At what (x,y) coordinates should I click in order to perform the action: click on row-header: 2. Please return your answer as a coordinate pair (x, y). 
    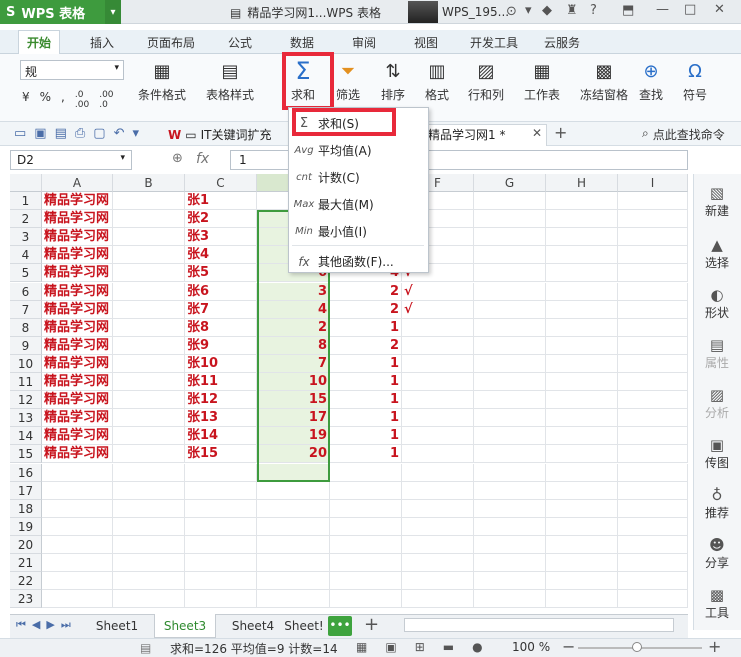
    Looking at the image, I should click on (26, 219).